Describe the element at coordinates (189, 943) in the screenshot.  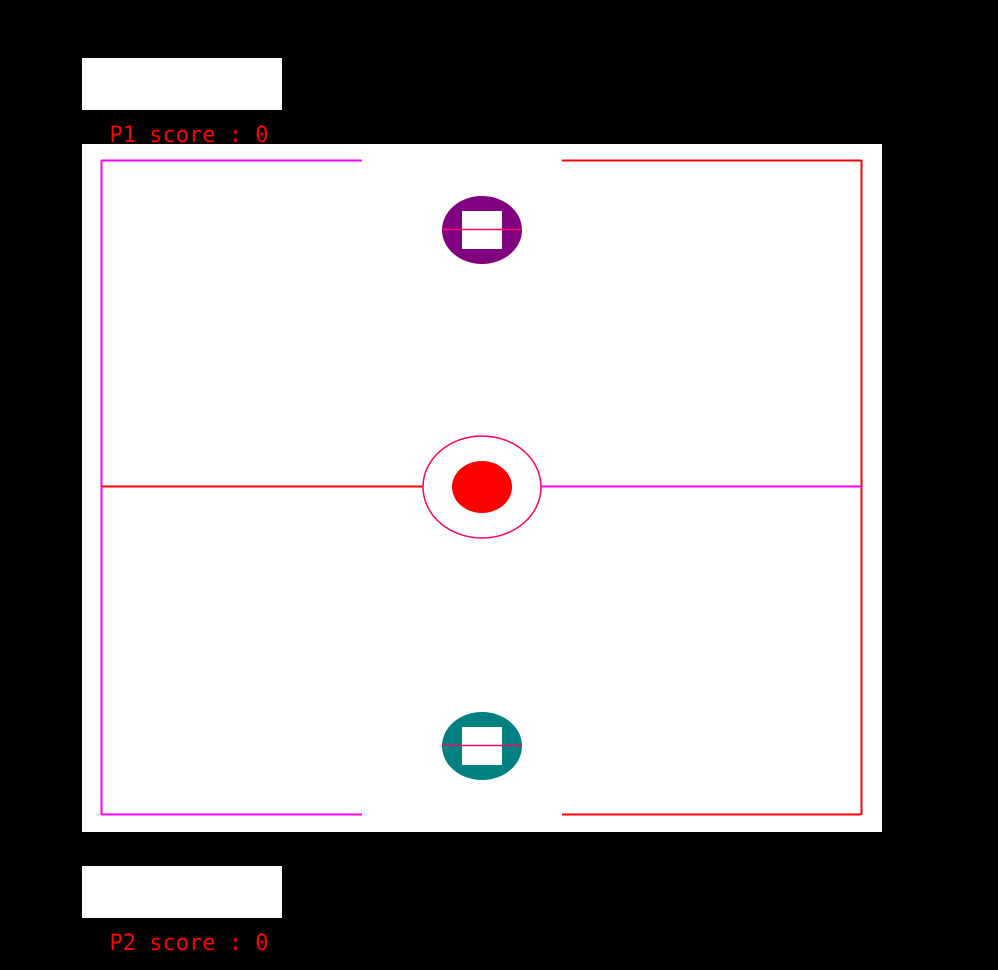
I see `p2-score-text: P2 score : 0` at that location.